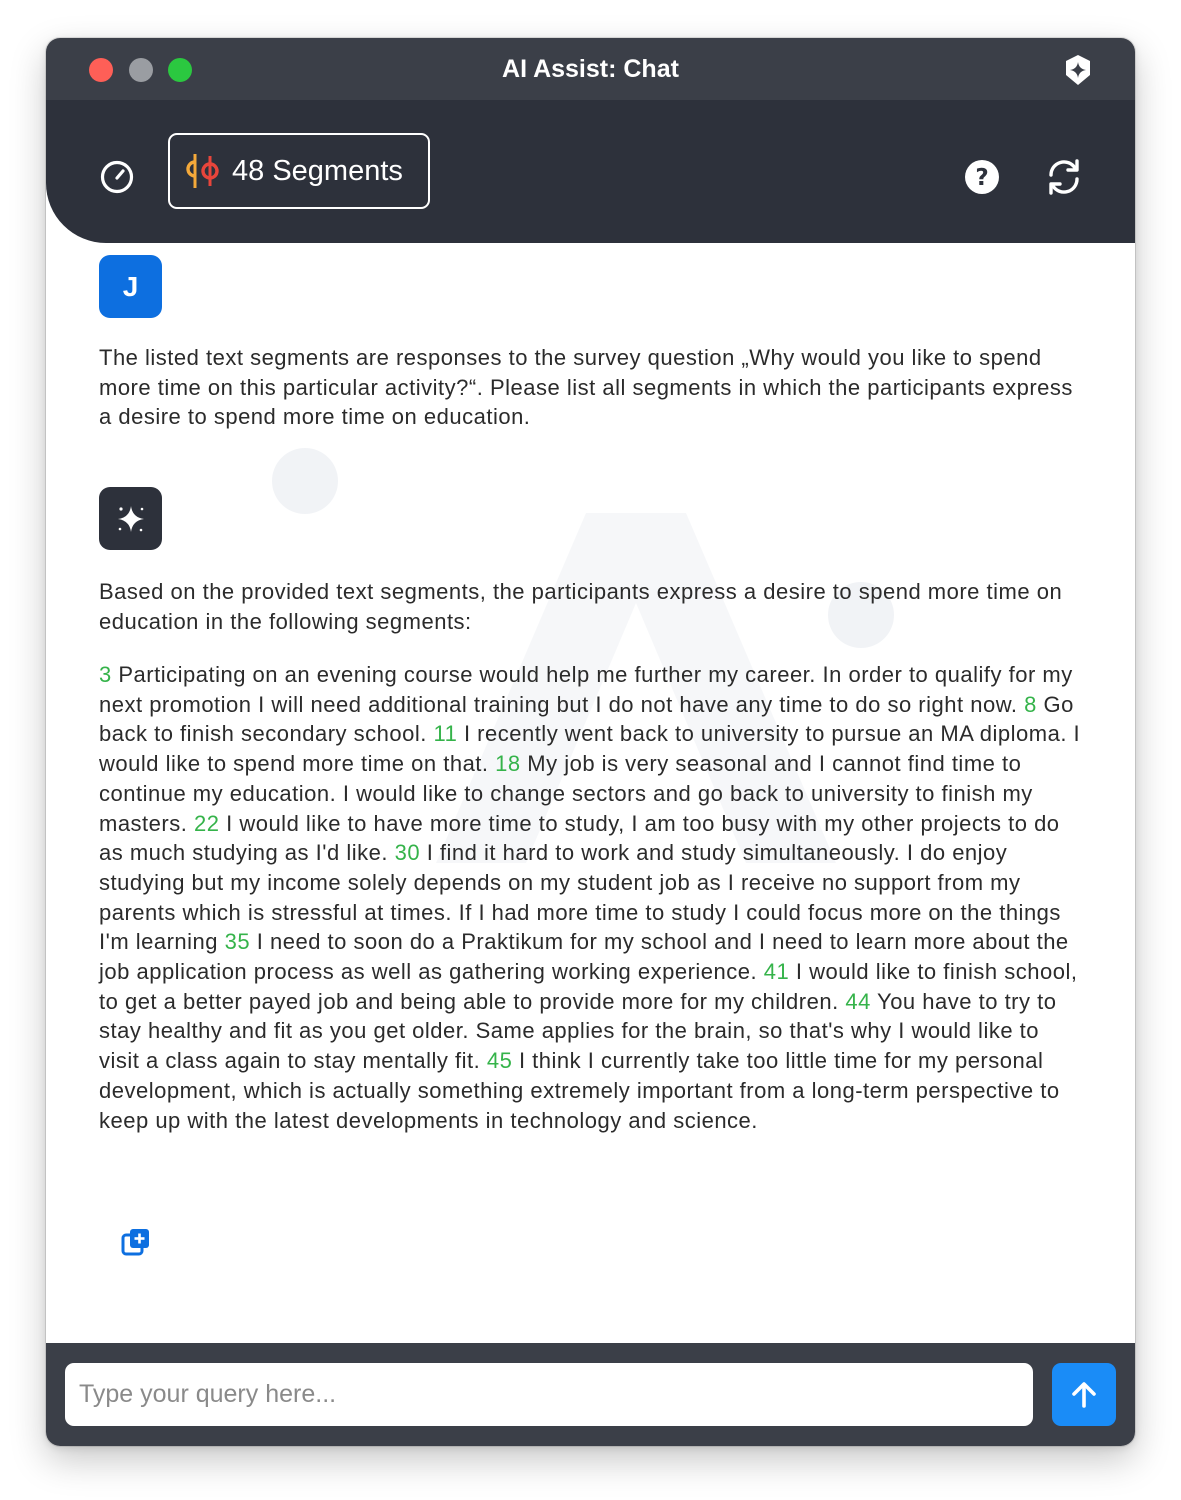 This screenshot has height=1500, width=1181. Describe the element at coordinates (445, 734) in the screenshot. I see `segment-number: 11` at that location.